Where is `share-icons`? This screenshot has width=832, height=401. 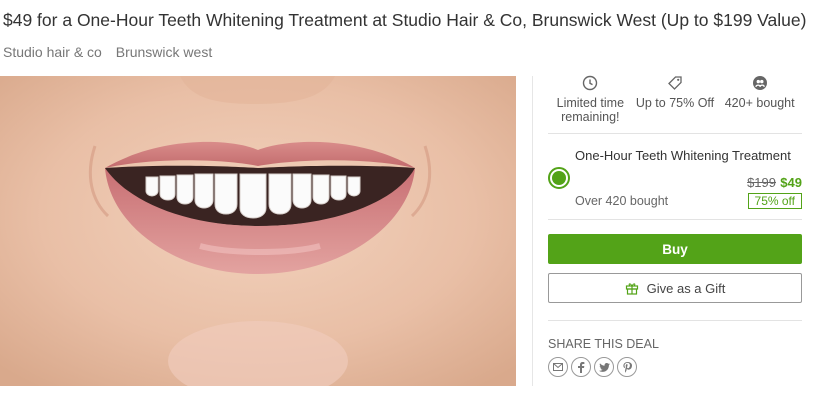
share-icons is located at coordinates (592, 367).